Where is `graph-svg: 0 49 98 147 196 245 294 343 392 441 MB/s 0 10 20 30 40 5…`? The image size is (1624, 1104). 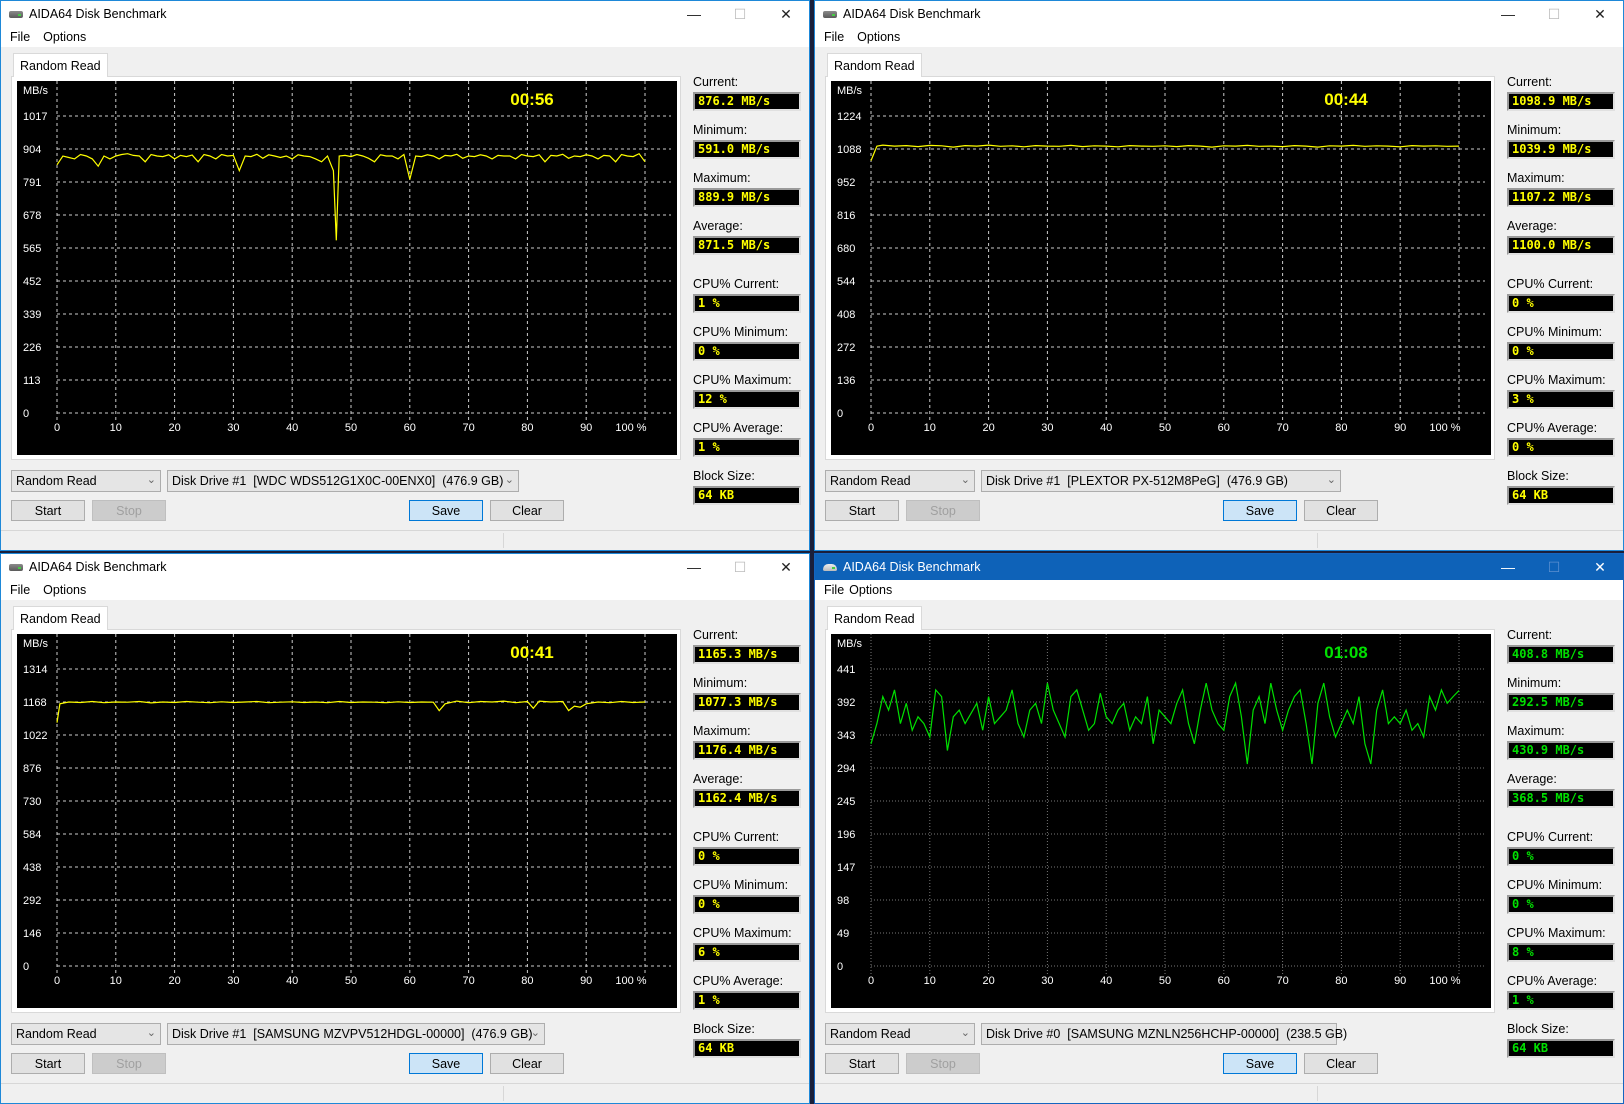 graph-svg: 0 49 98 147 196 245 294 343 392 441 MB/s 0 10 20 30 40 5… is located at coordinates (1161, 810).